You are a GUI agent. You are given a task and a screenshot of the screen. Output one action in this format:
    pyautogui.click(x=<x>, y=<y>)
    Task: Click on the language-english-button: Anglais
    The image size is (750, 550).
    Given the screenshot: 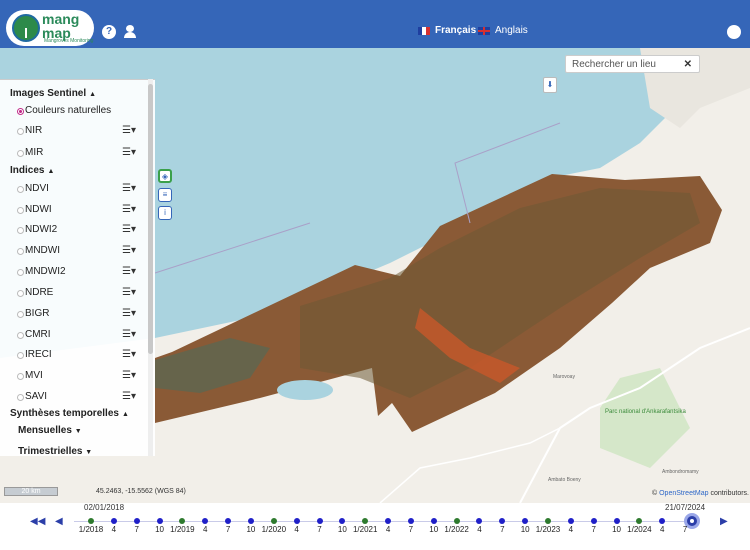 What is the action you would take?
    pyautogui.click(x=503, y=30)
    